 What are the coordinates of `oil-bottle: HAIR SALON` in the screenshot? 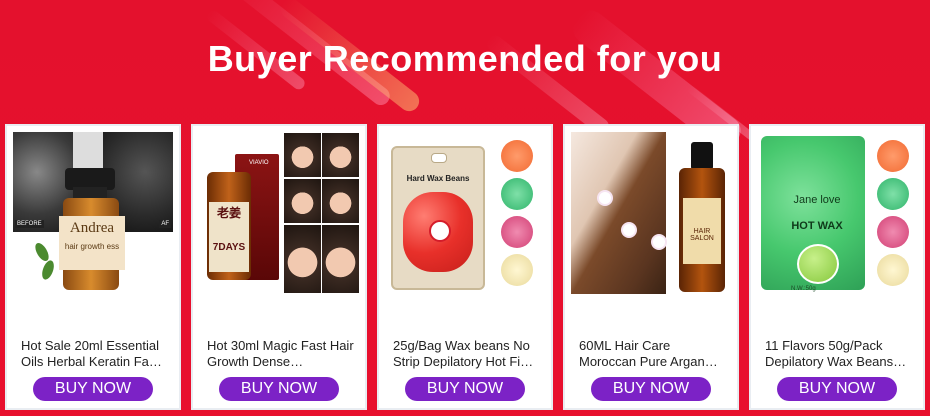 It's located at (702, 217).